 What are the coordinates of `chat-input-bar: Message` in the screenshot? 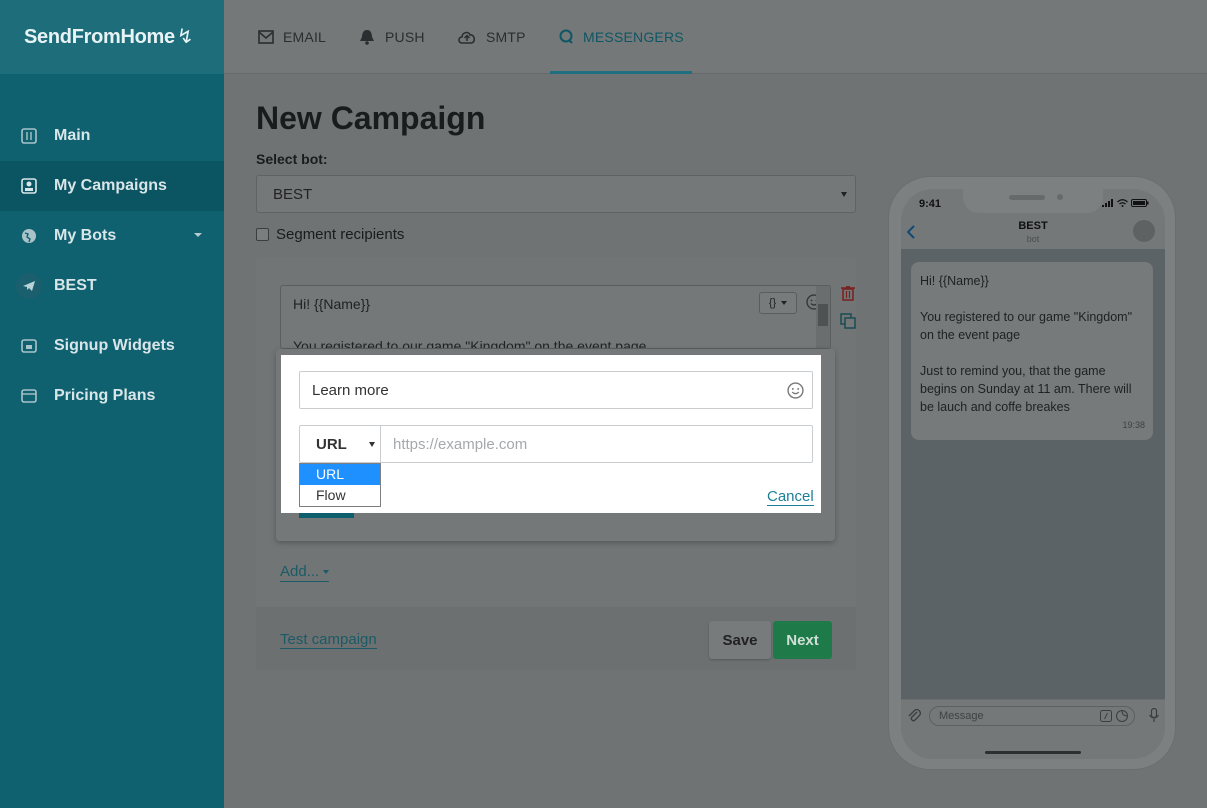 It's located at (1033, 715).